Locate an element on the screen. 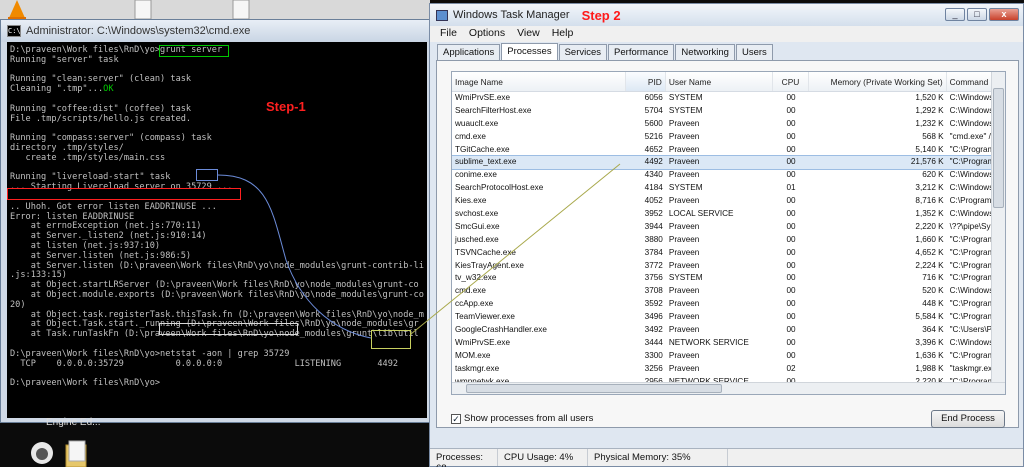  cell-memory: 568 K is located at coordinates (933, 136).